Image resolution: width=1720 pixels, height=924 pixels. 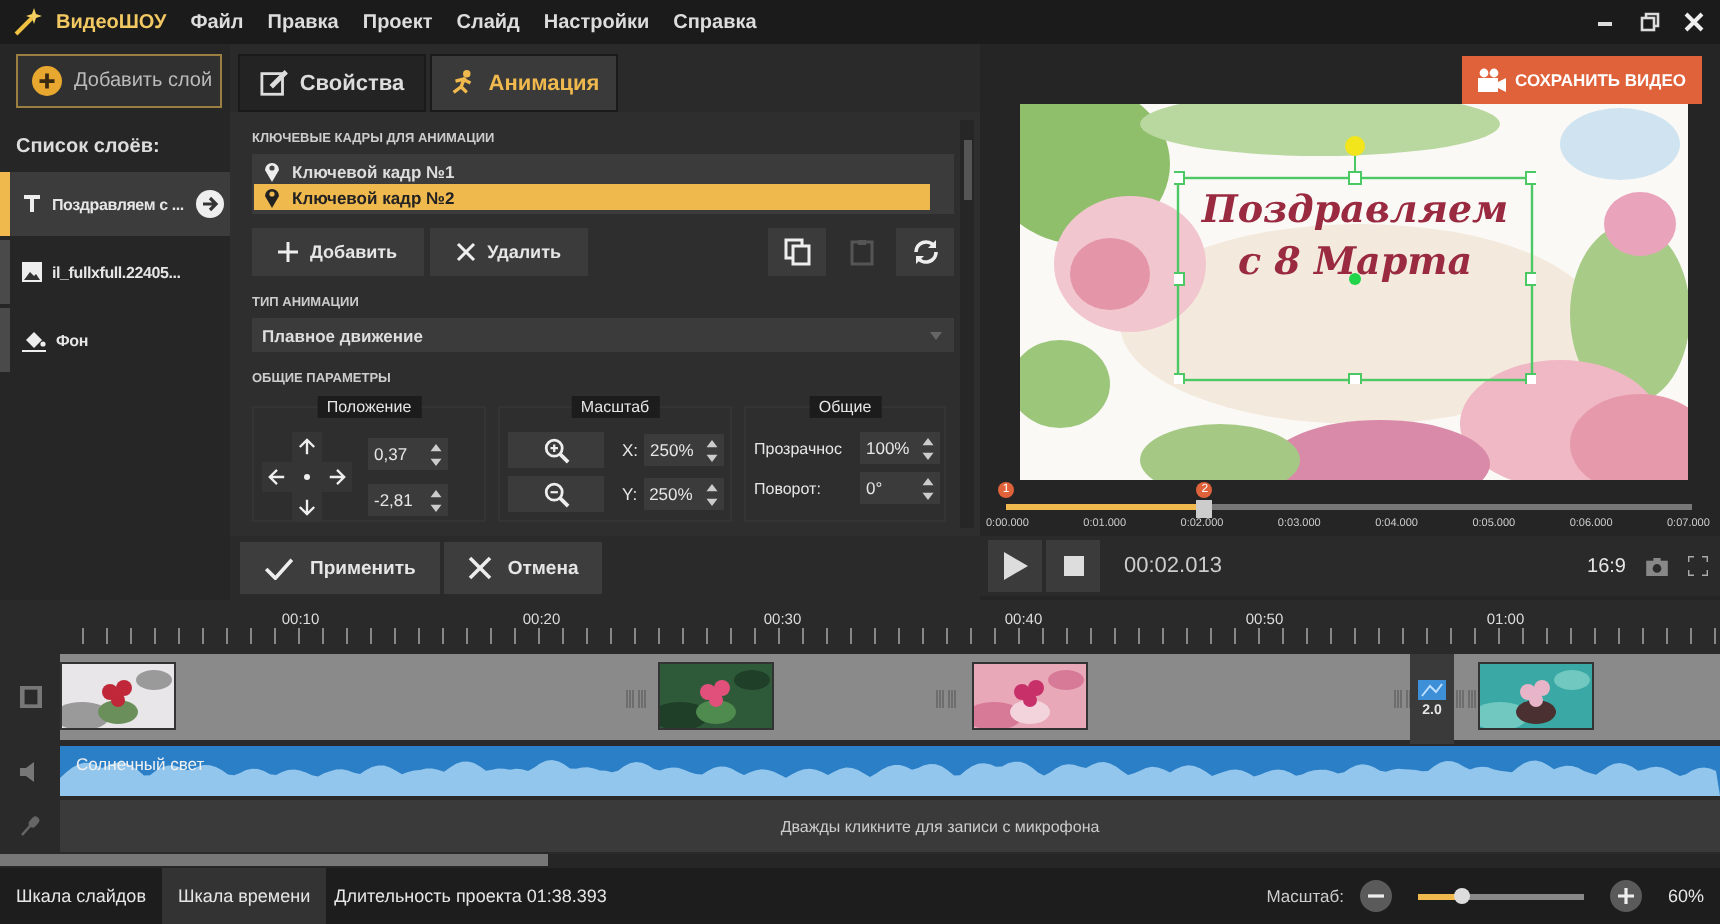 I want to click on menu-item: Слайд, so click(x=488, y=22).